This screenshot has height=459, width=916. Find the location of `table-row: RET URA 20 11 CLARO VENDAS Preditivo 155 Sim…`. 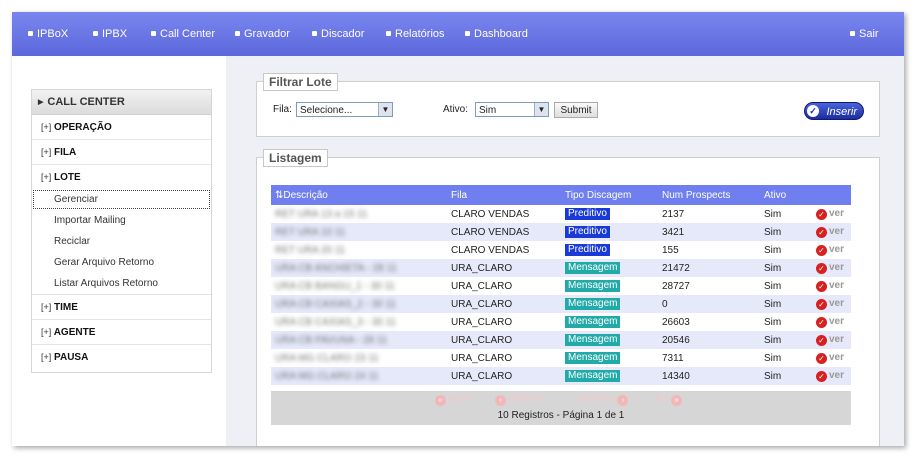

table-row: RET URA 20 11 CLARO VENDAS Preditivo 155 Sim… is located at coordinates (561, 250).